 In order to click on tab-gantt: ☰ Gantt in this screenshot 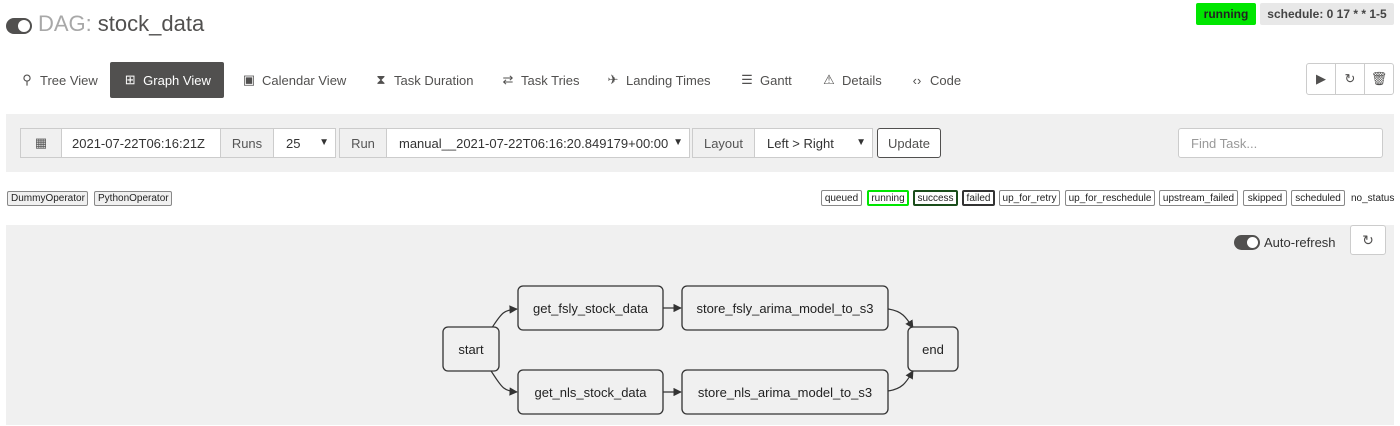, I will do `click(770, 80)`.